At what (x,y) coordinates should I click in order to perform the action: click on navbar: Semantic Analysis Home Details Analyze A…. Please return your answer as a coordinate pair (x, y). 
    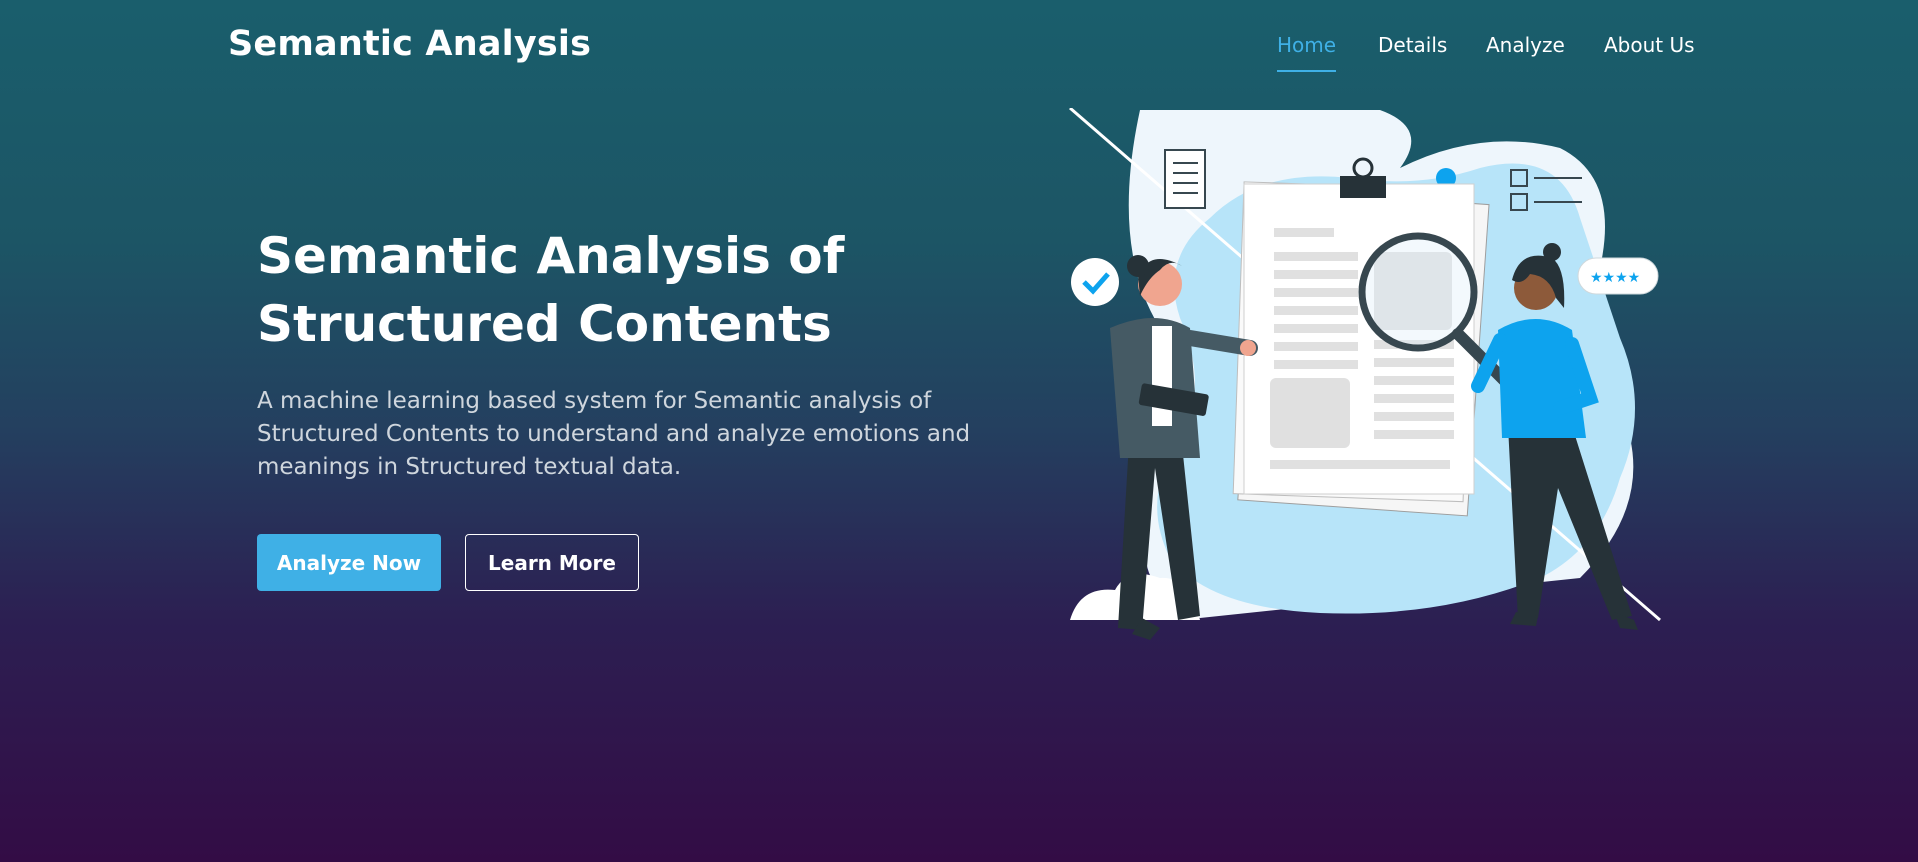
    Looking at the image, I should click on (959, 46).